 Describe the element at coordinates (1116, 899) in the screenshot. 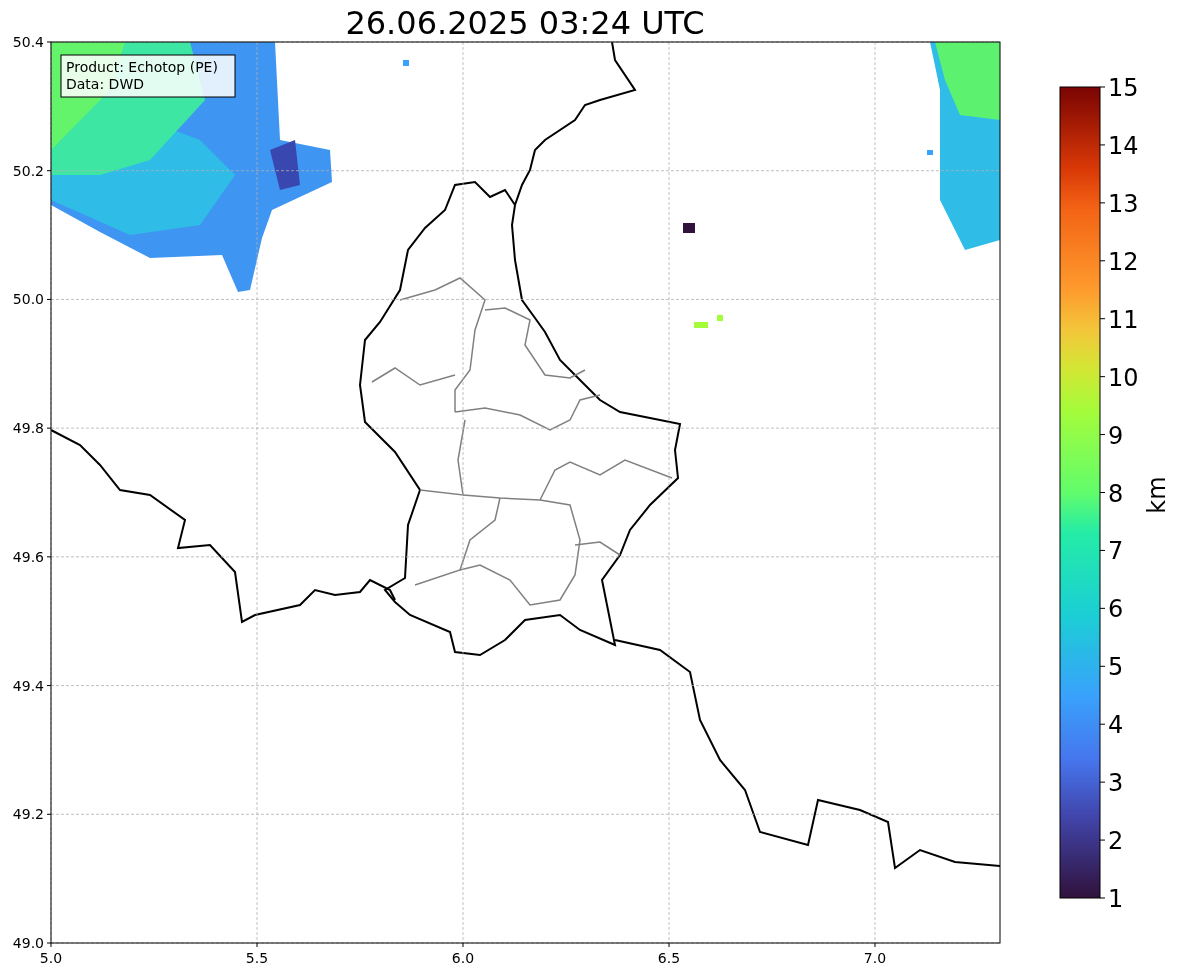

I see `colorbar-tick-label: 1` at that location.